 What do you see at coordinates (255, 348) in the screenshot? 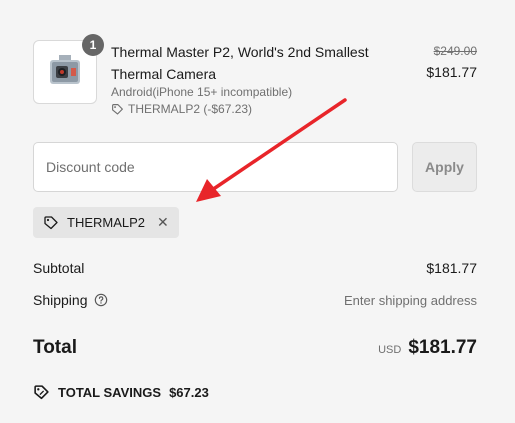
I see `total-row: Total USD $181.77` at bounding box center [255, 348].